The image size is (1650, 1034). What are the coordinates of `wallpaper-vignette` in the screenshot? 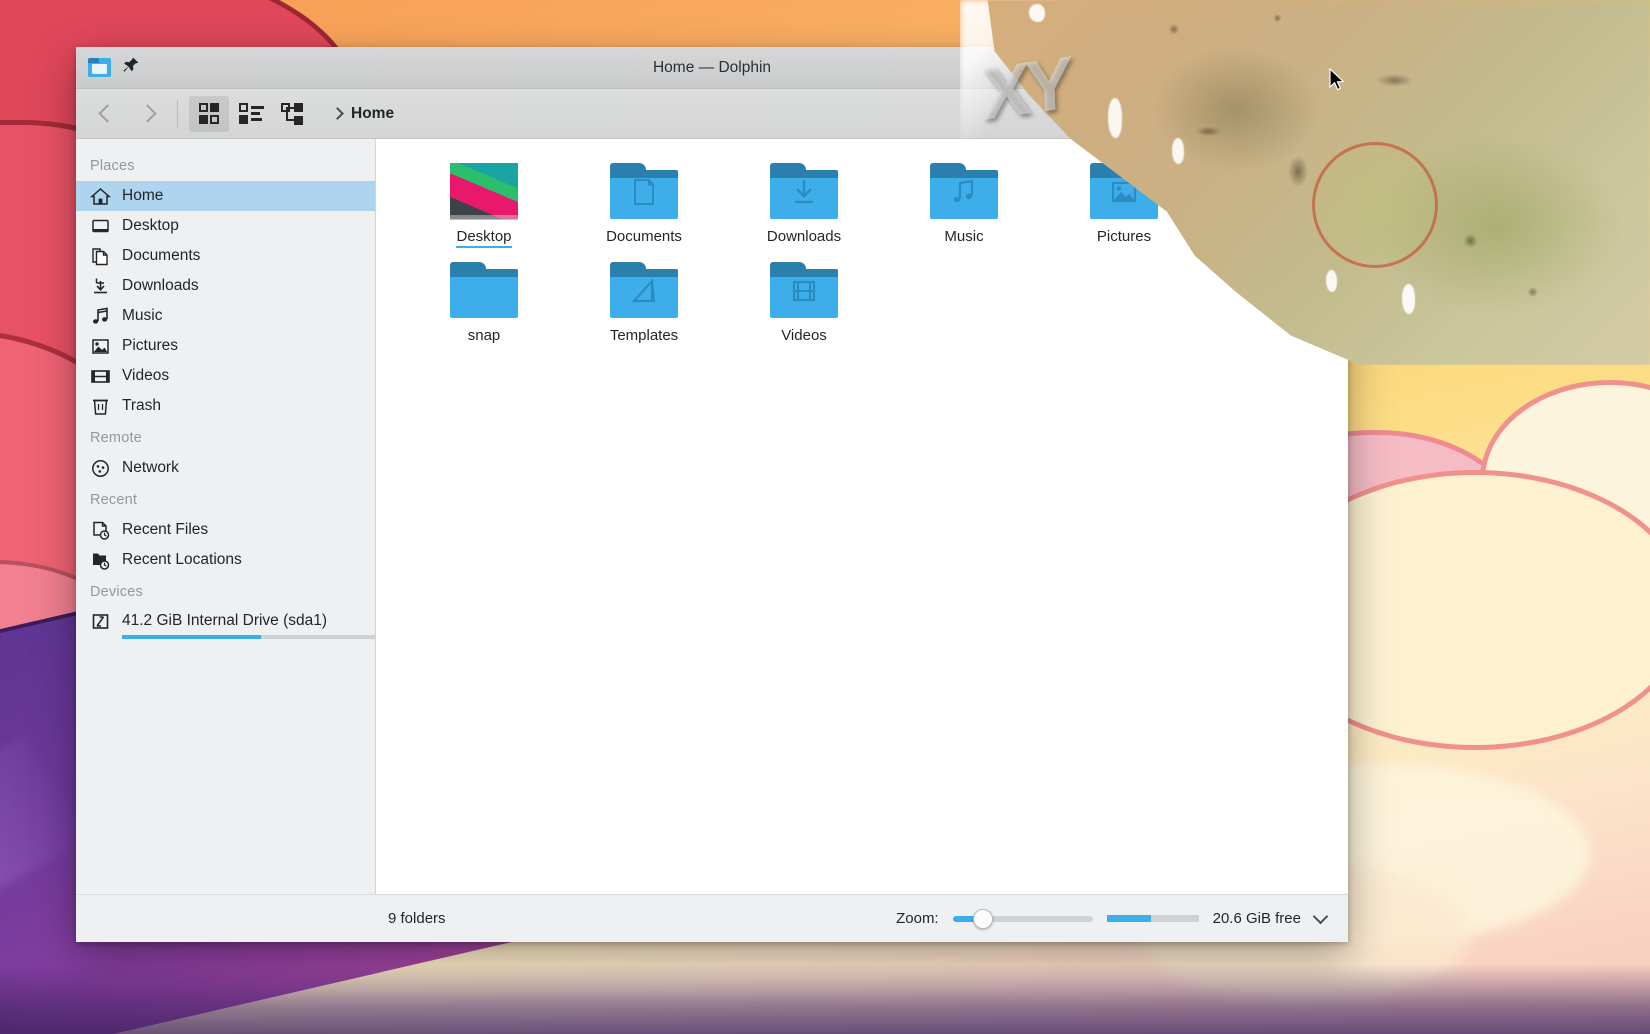 It's located at (825, 999).